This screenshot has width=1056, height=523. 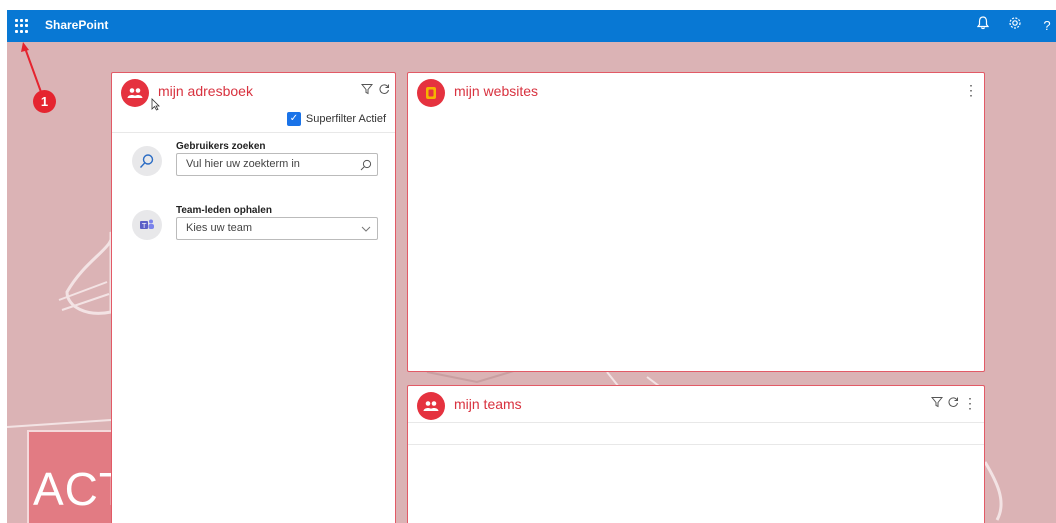 What do you see at coordinates (147, 161) in the screenshot?
I see `search-icon` at bounding box center [147, 161].